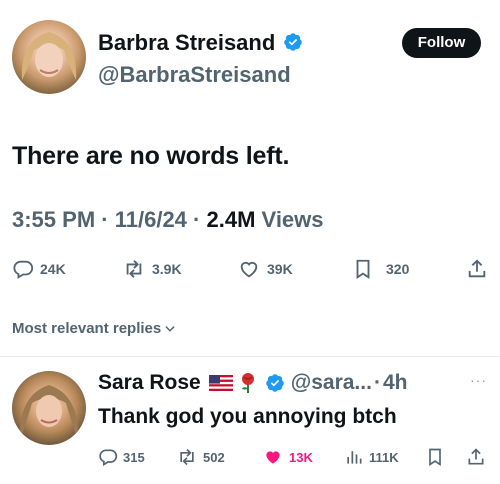 The image size is (500, 484). Describe the element at coordinates (87, 328) in the screenshot. I see `replies-sort-label: Most relevant replies` at that location.